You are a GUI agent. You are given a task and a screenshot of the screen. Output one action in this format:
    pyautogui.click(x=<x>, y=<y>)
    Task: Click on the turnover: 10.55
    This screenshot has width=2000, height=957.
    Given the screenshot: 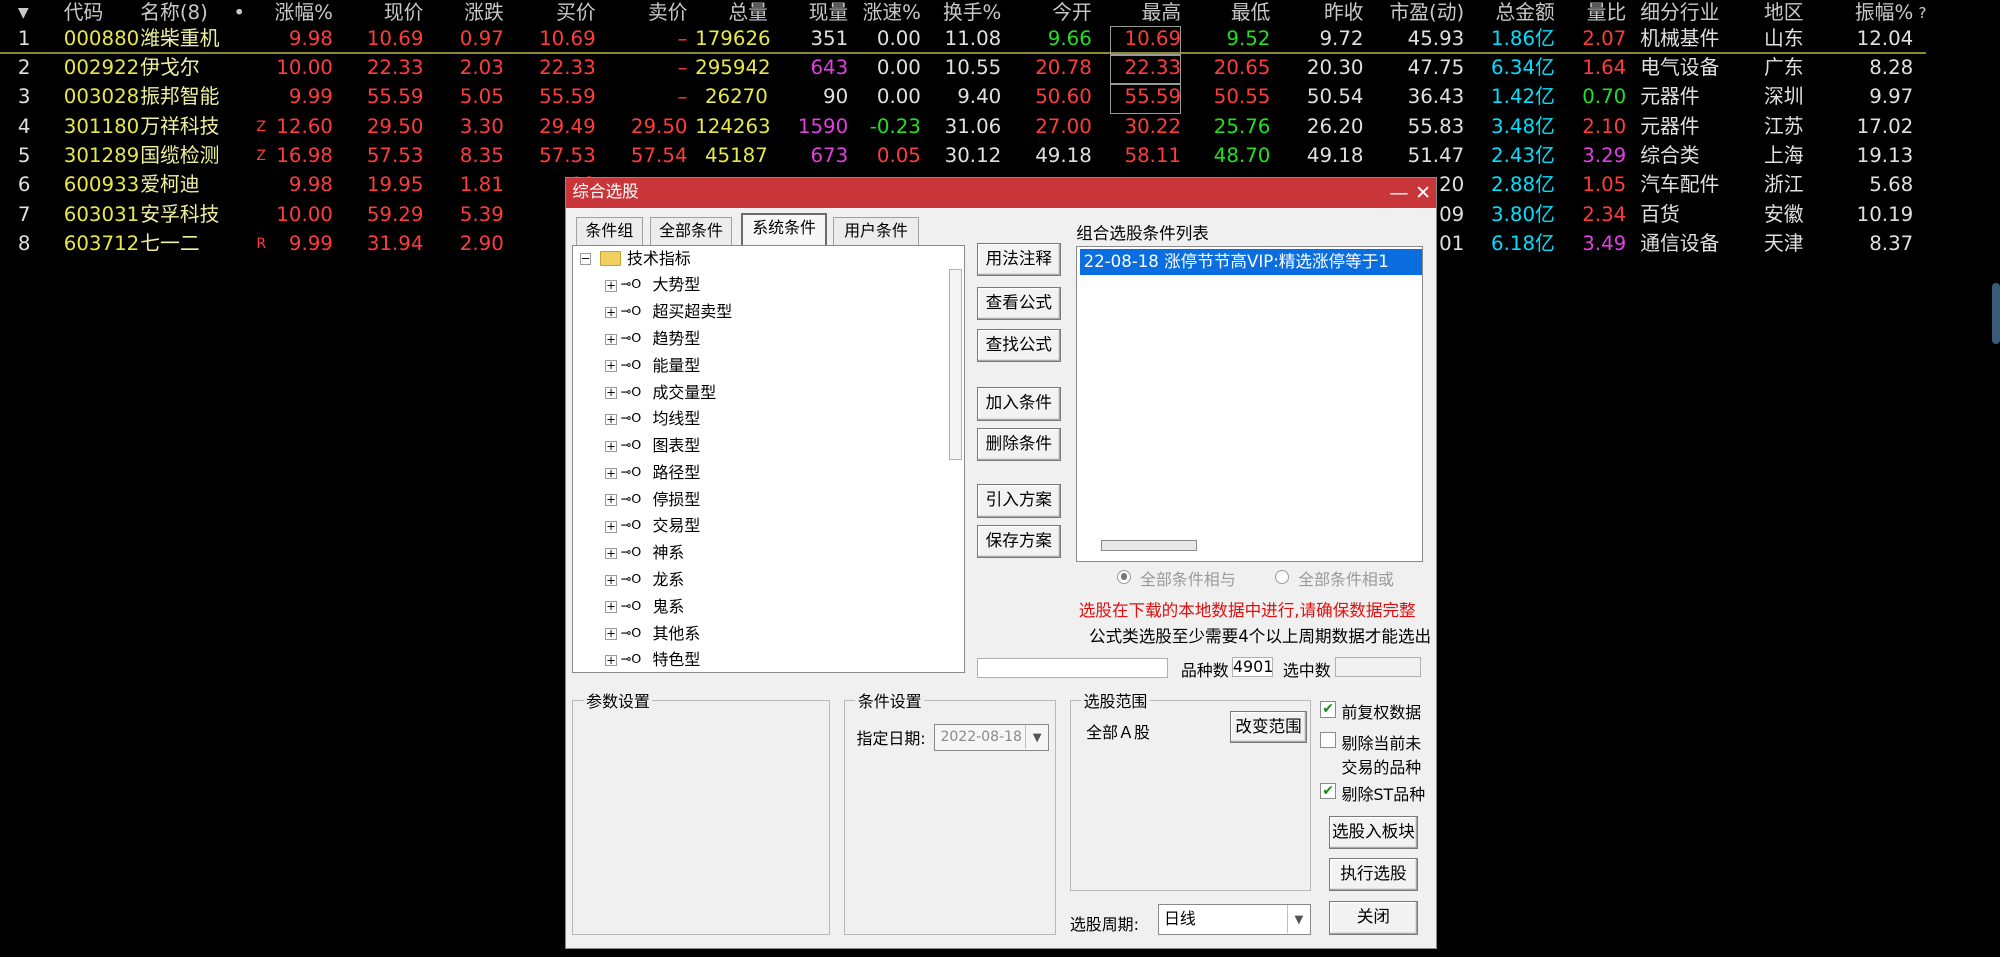 What is the action you would take?
    pyautogui.click(x=973, y=67)
    